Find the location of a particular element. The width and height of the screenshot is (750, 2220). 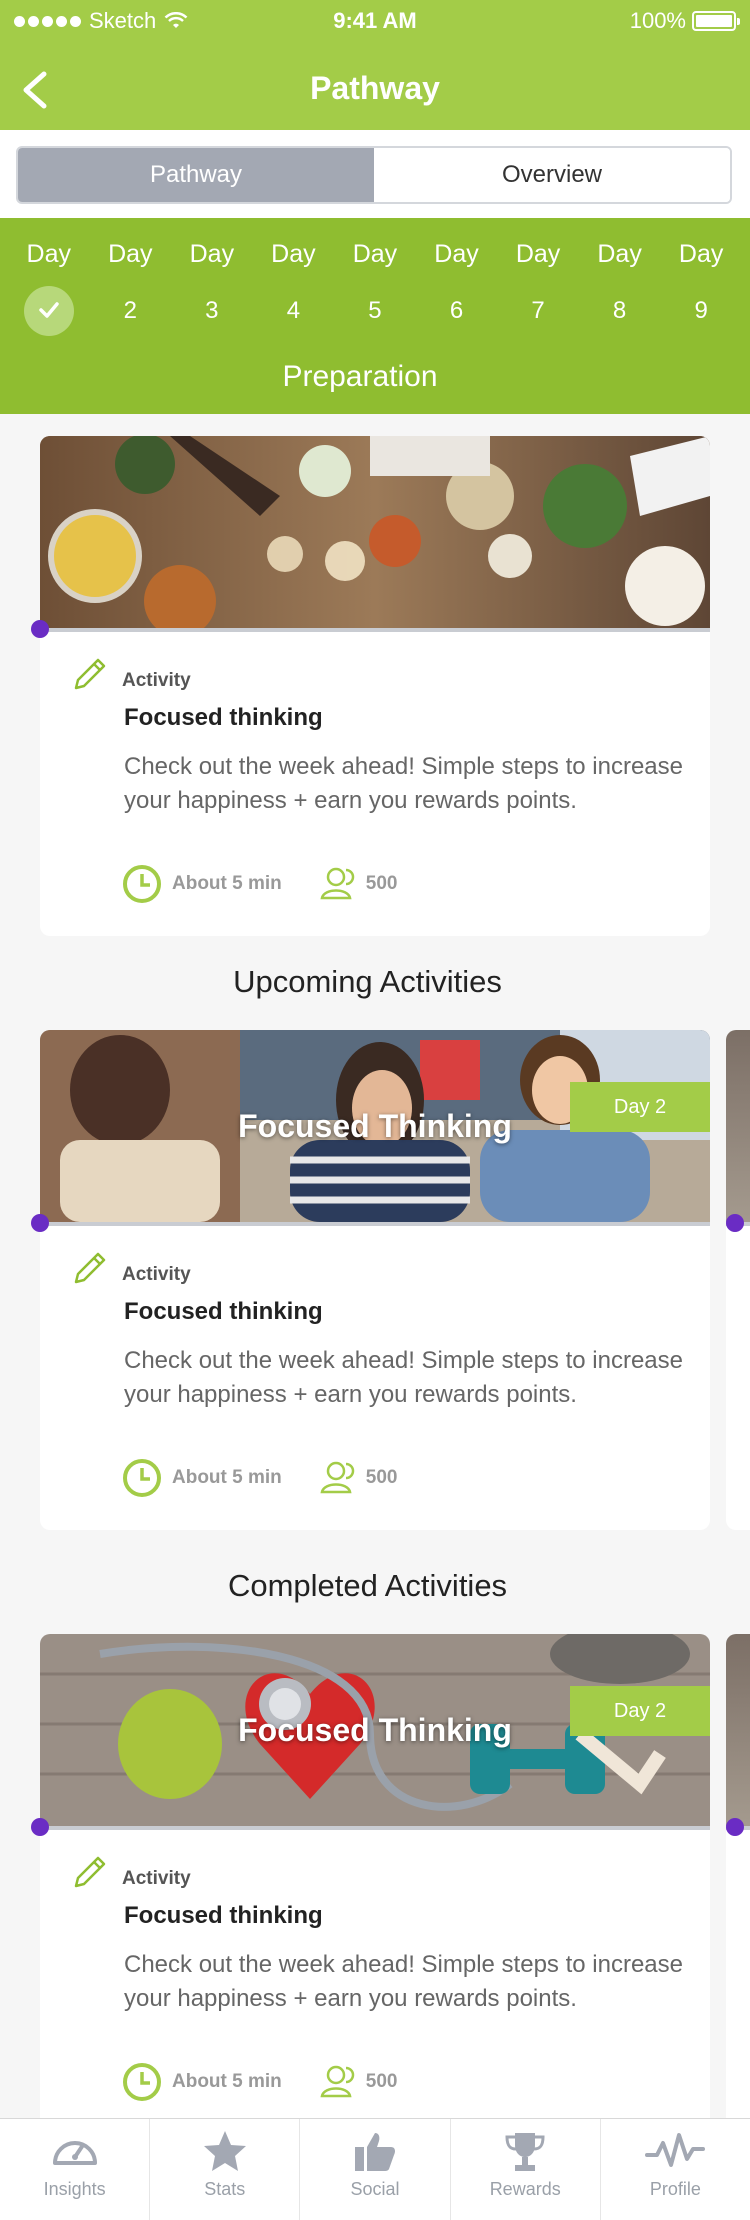

tab-bar: Insights Stats Social Rewards Profile is located at coordinates (375, 2169).